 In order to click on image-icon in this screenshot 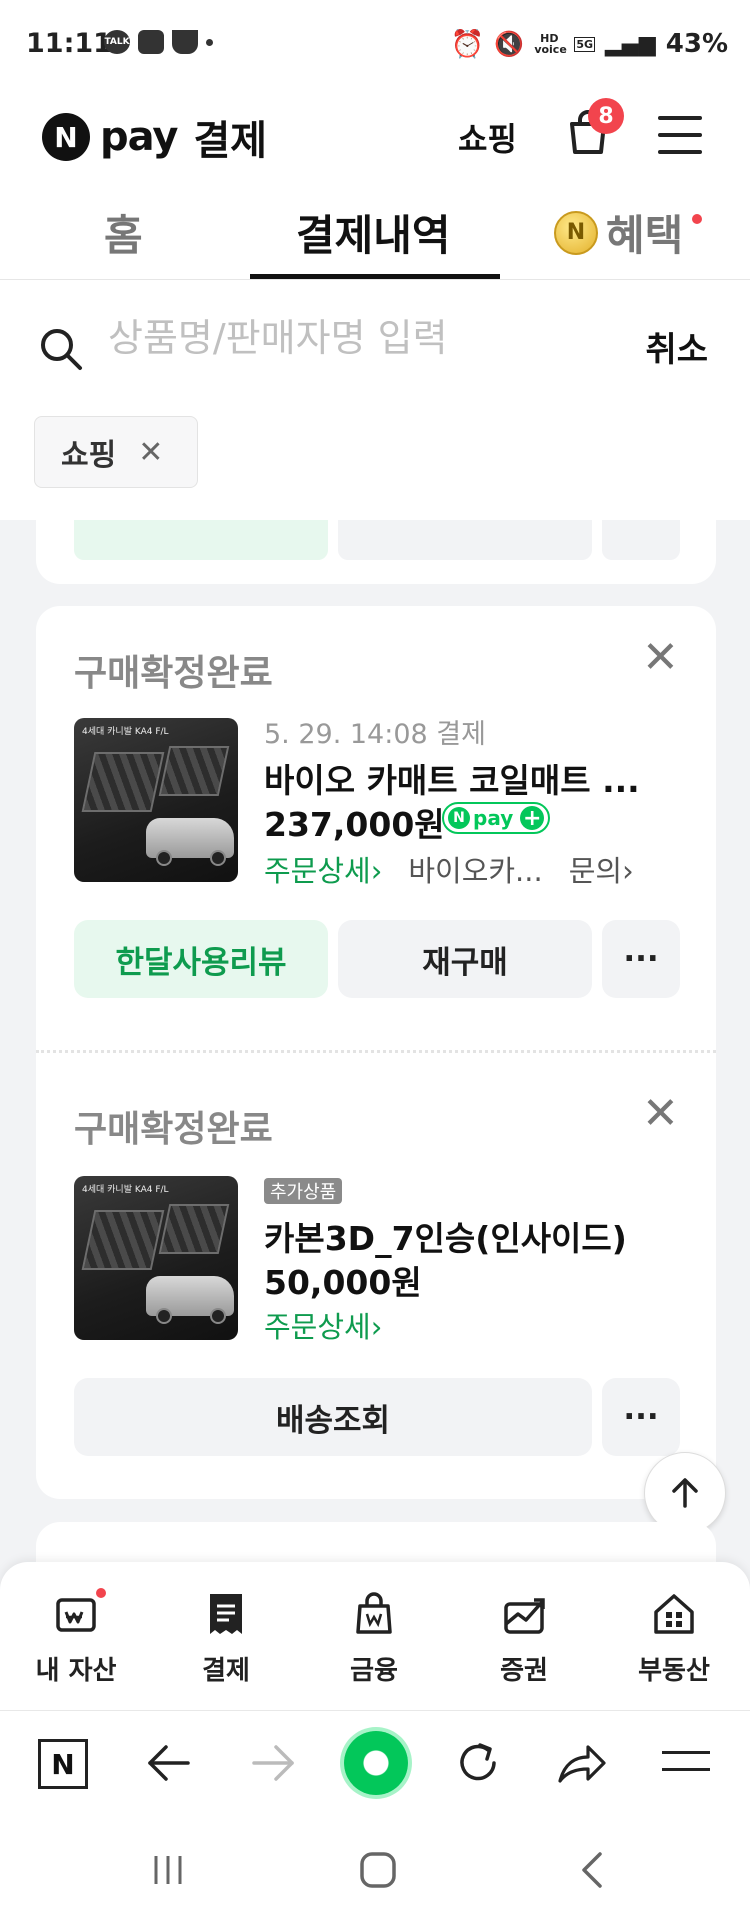, I will do `click(151, 42)`.